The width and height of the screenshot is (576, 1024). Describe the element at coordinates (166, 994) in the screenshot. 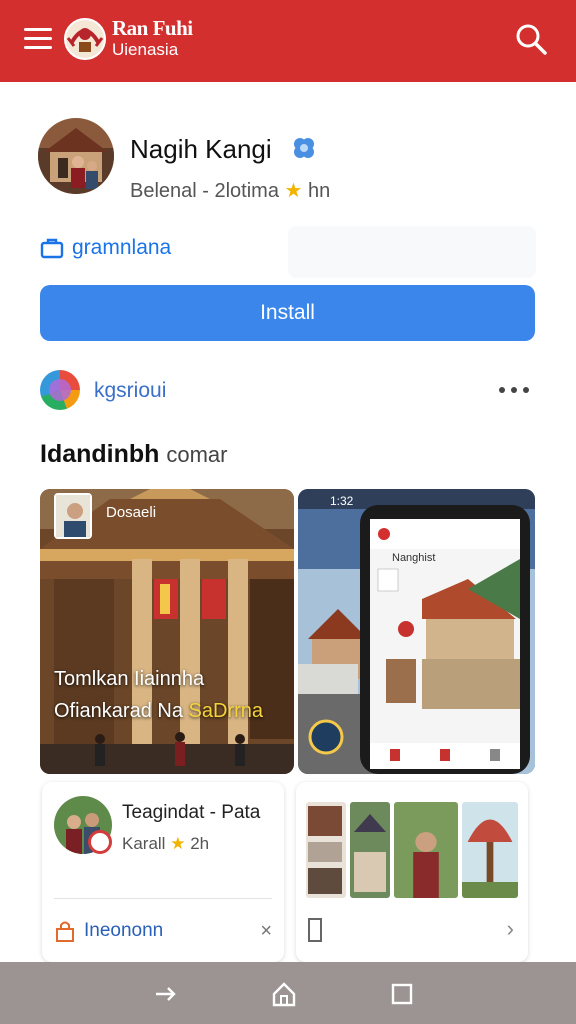

I see `forward-arrow-icon` at that location.